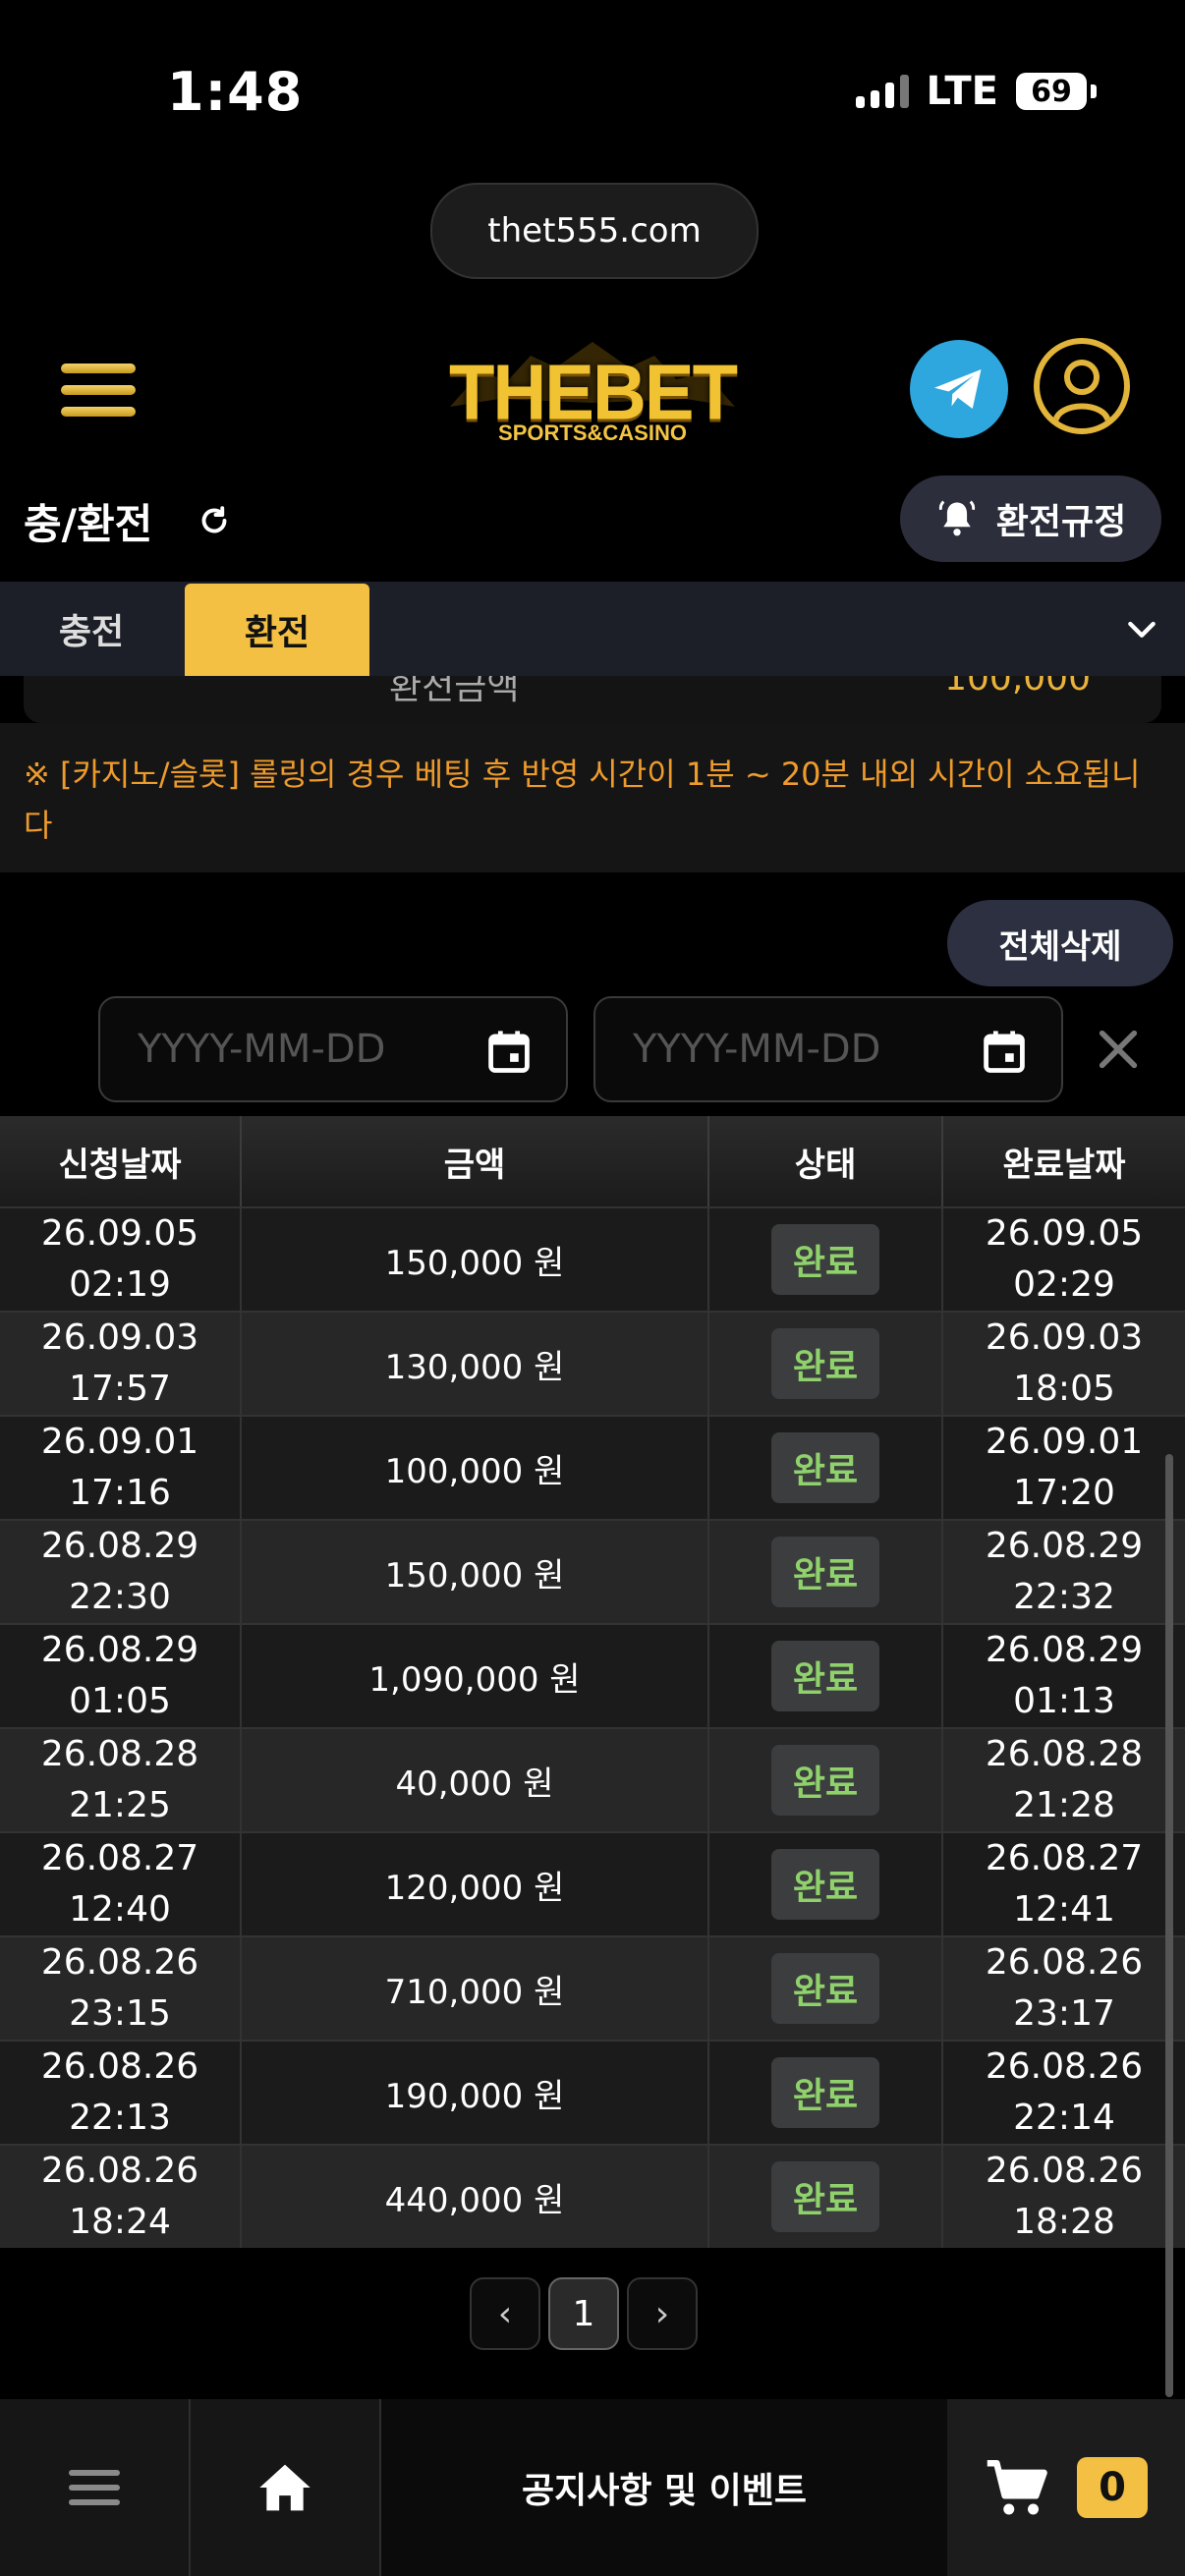 This screenshot has height=2576, width=1185. Describe the element at coordinates (594, 231) in the screenshot. I see `url-bar: thet555.com` at that location.